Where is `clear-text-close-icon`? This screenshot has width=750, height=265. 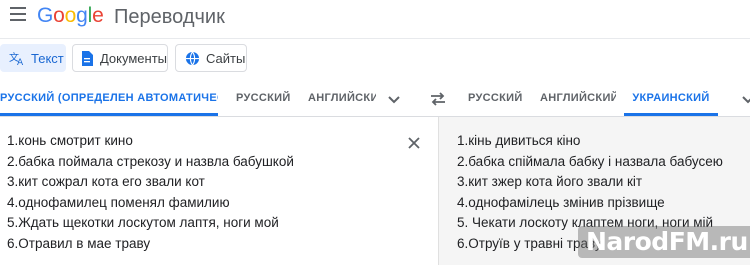
clear-text-close-icon is located at coordinates (414, 143).